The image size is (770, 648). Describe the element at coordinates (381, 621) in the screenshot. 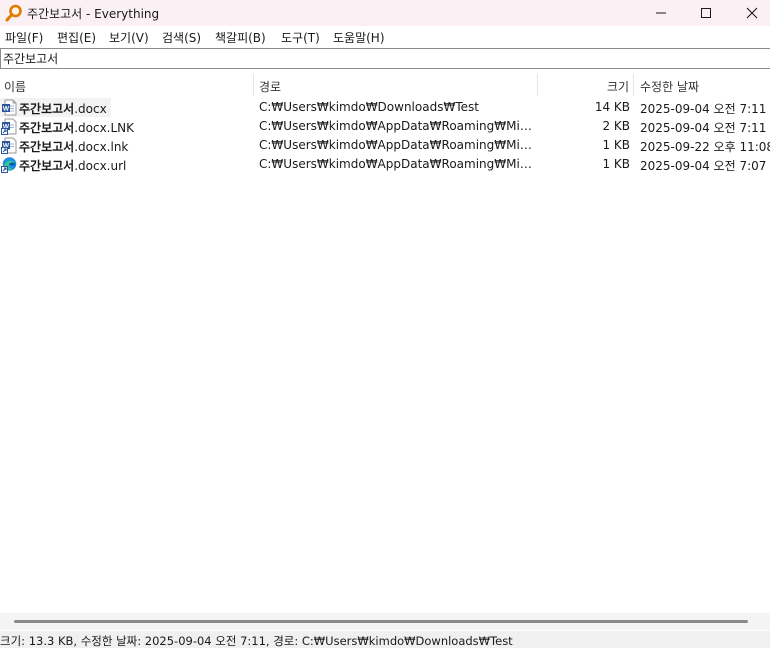

I see `scrollbar-thumb` at that location.